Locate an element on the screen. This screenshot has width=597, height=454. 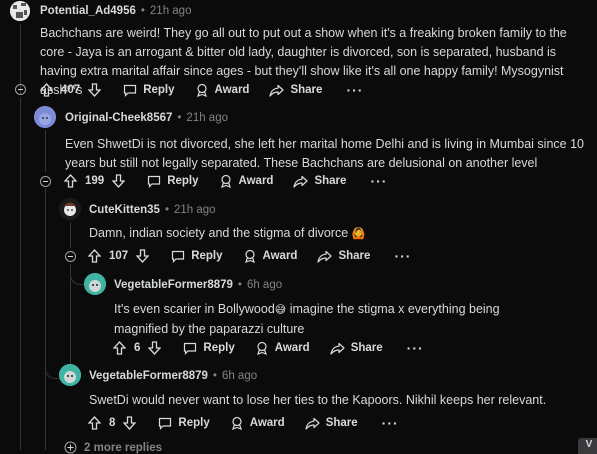
corner-badge: V is located at coordinates (587, 446).